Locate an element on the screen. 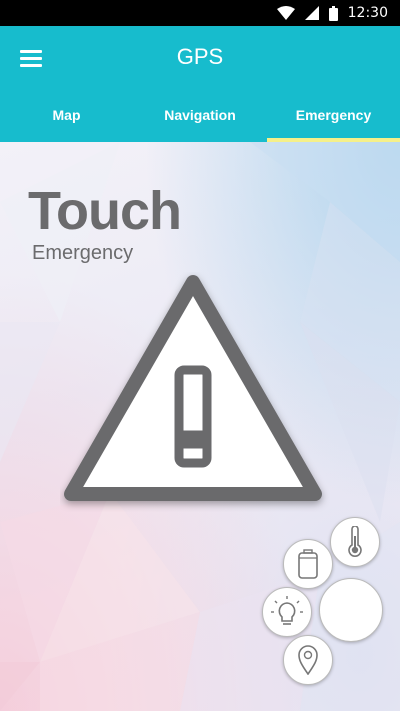 Image resolution: width=400 pixels, height=711 pixels. thermometer-icon is located at coordinates (355, 541).